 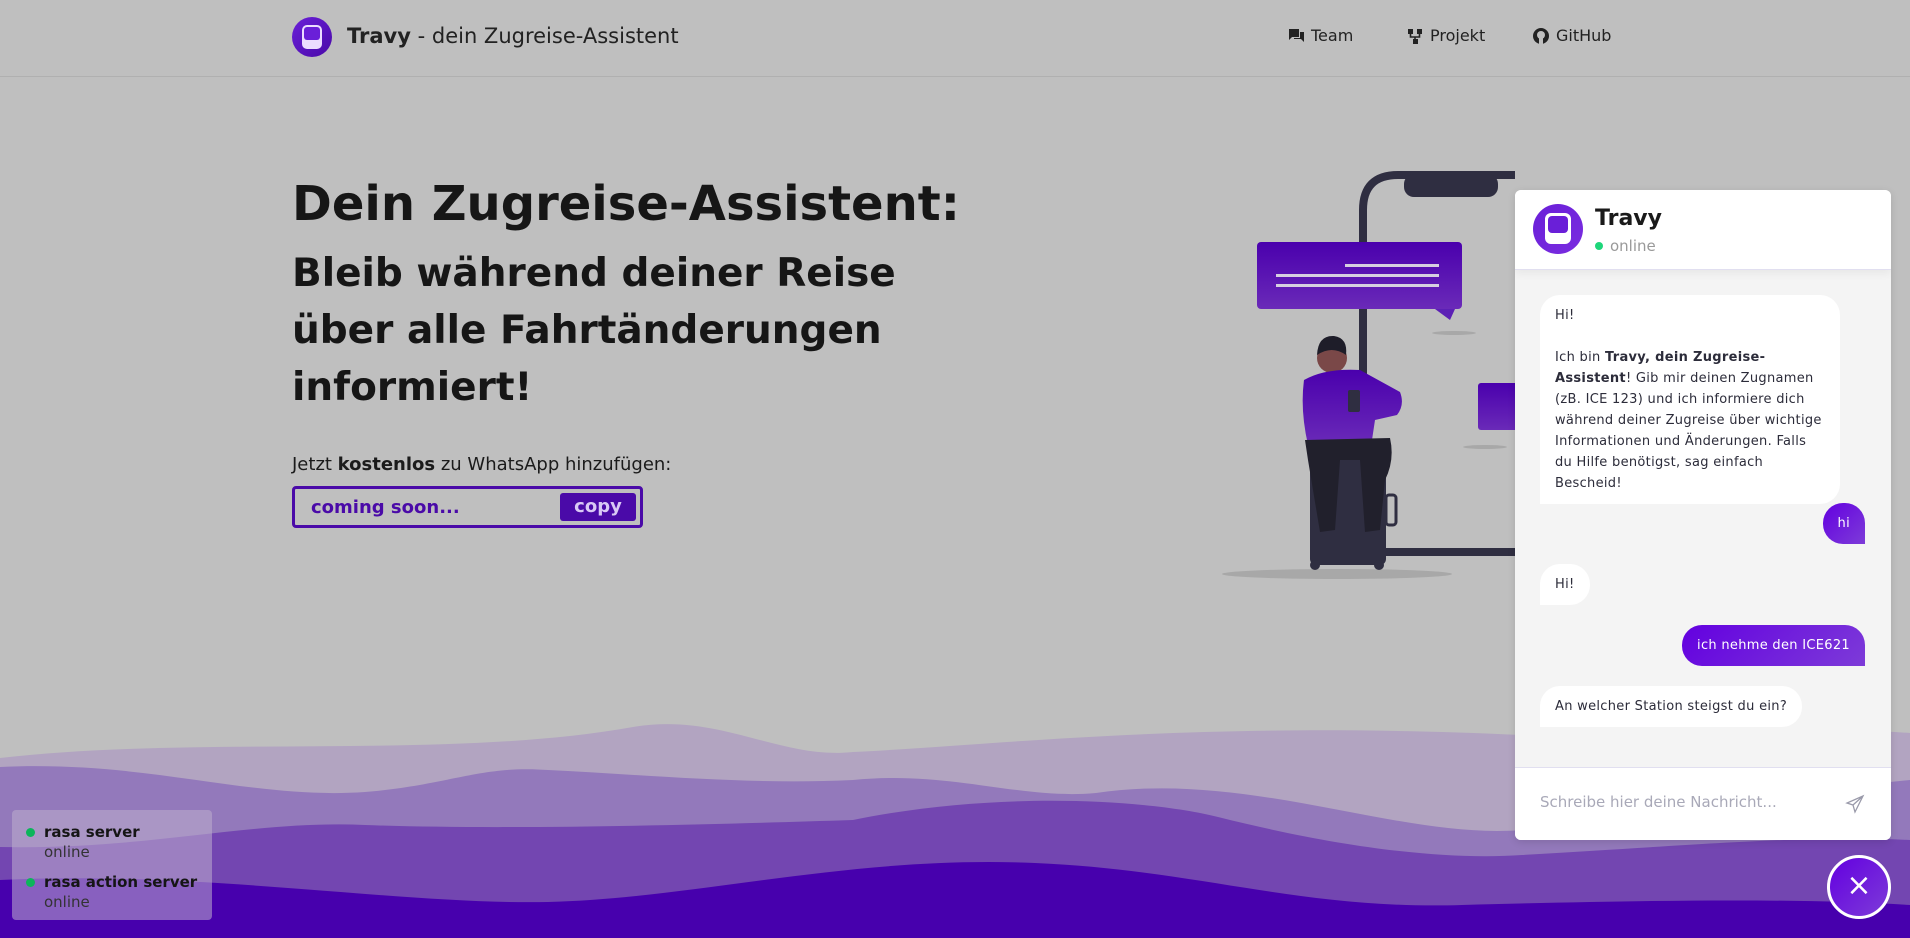 I want to click on whatsapp-number-box: coming soon... copy, so click(x=467, y=507).